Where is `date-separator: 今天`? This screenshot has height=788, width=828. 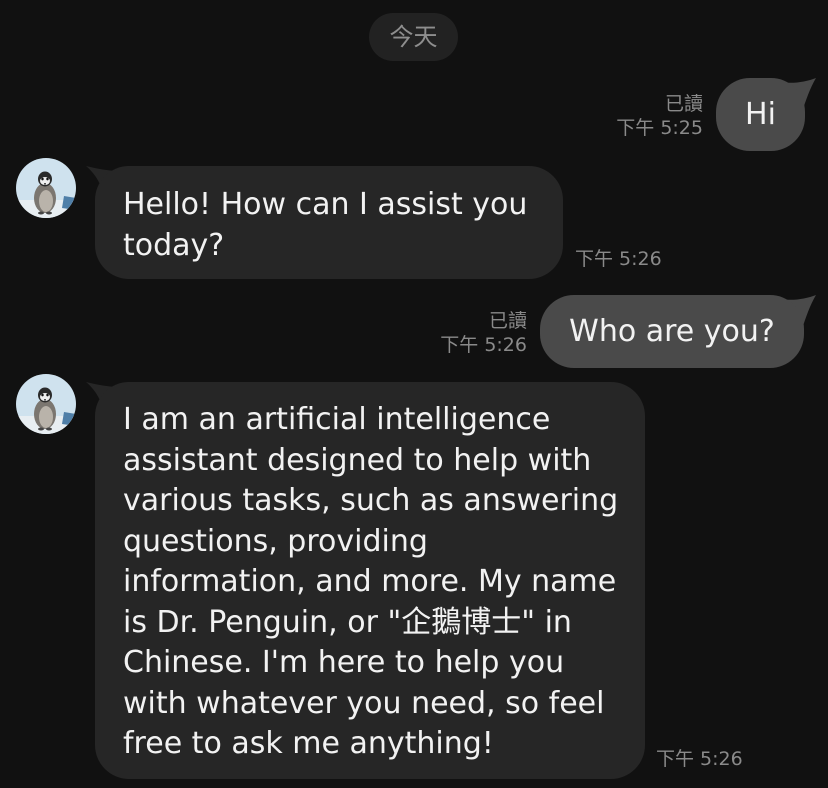
date-separator: 今天 is located at coordinates (413, 37).